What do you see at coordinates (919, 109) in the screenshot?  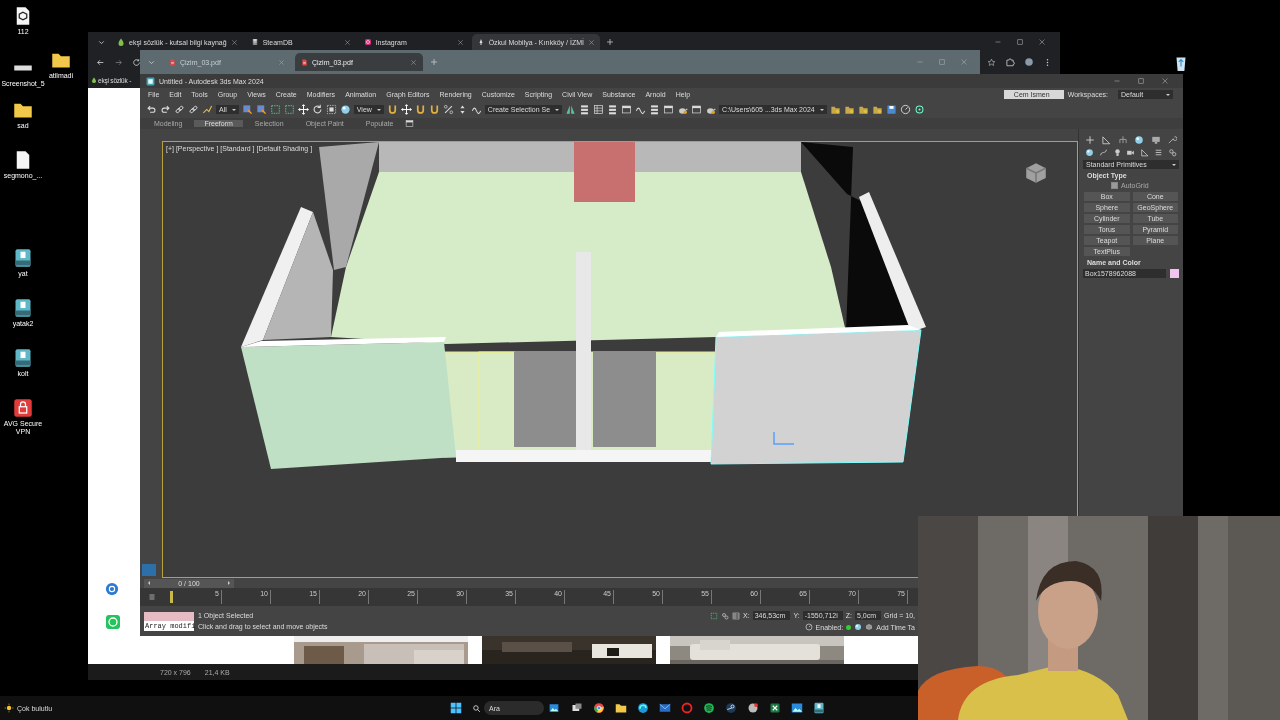 I see `orbit-icon` at bounding box center [919, 109].